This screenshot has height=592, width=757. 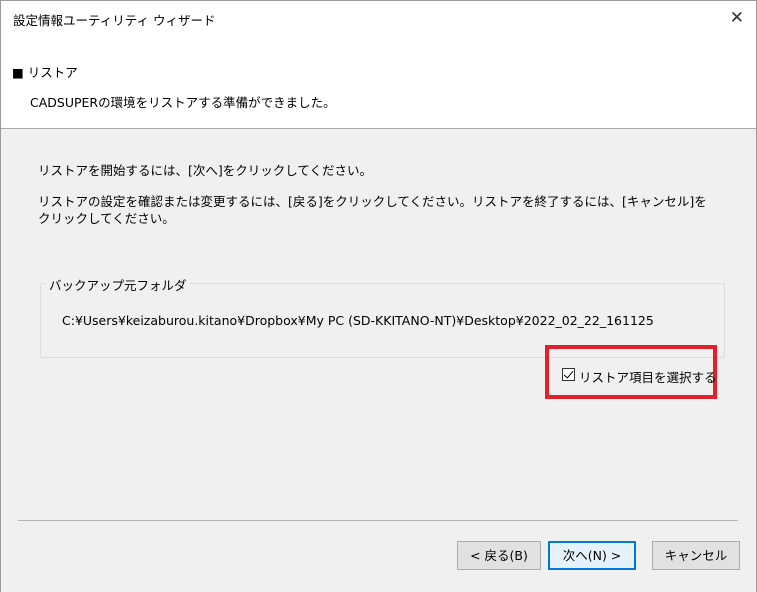 What do you see at coordinates (499, 555) in the screenshot?
I see `back-button: < 戻る(B)` at bounding box center [499, 555].